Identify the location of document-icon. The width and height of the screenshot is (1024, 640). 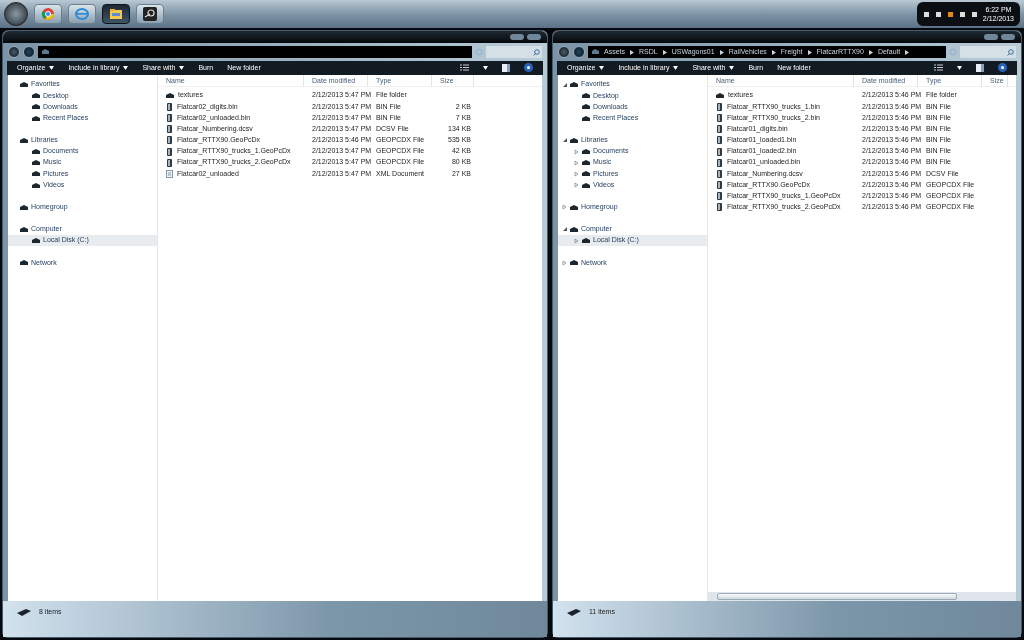
(169, 173).